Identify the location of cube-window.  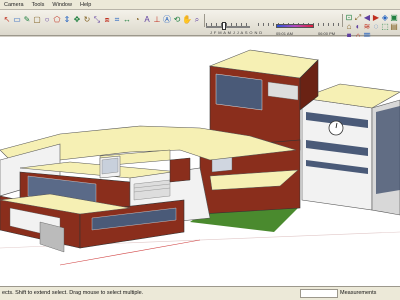
(110, 166).